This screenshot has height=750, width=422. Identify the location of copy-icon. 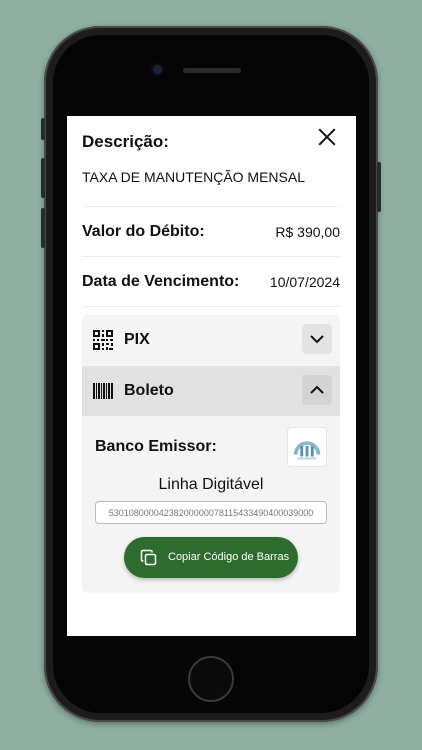
(148, 557).